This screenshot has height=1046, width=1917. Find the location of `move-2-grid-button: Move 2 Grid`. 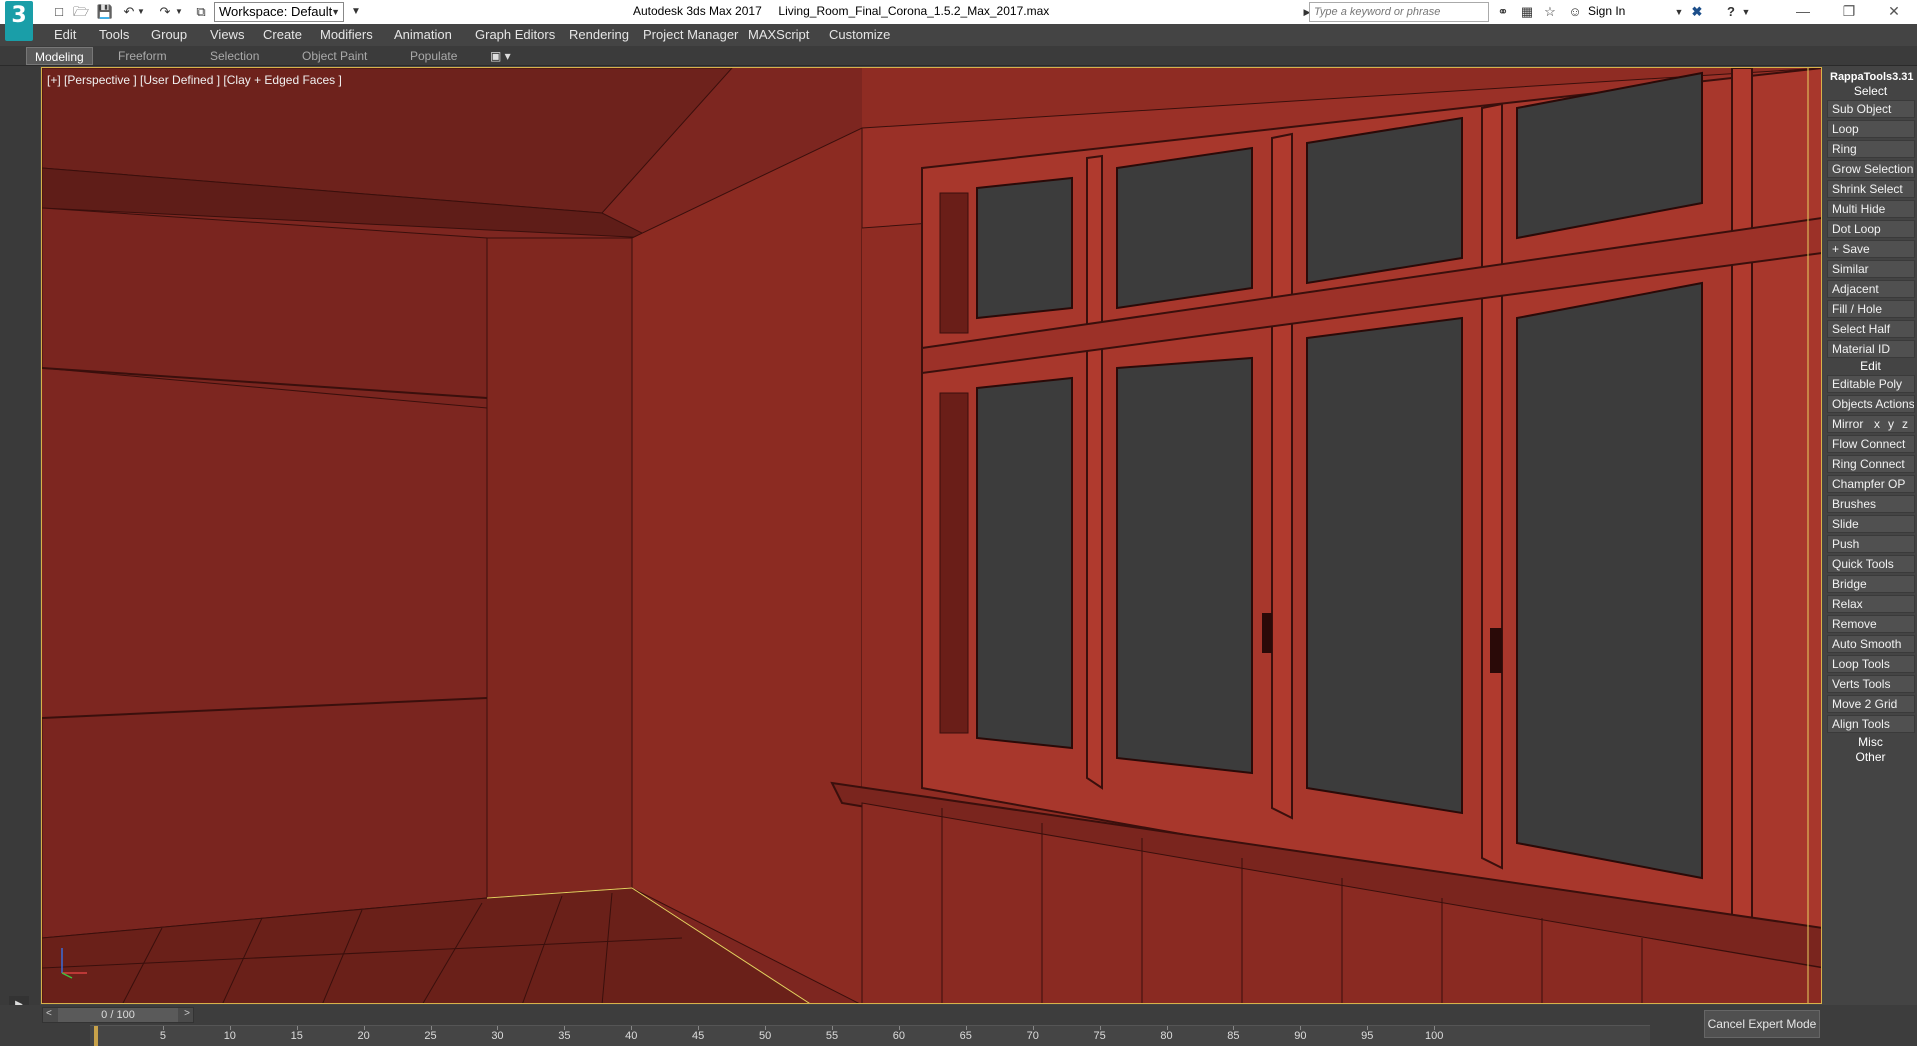

move-2-grid-button: Move 2 Grid is located at coordinates (1871, 704).